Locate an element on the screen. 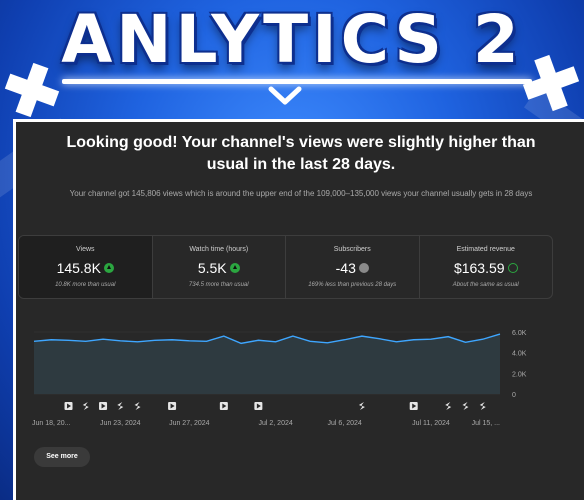 This screenshot has height=500, width=584. x-tick-label: Jul 11, 2024 is located at coordinates (431, 423).